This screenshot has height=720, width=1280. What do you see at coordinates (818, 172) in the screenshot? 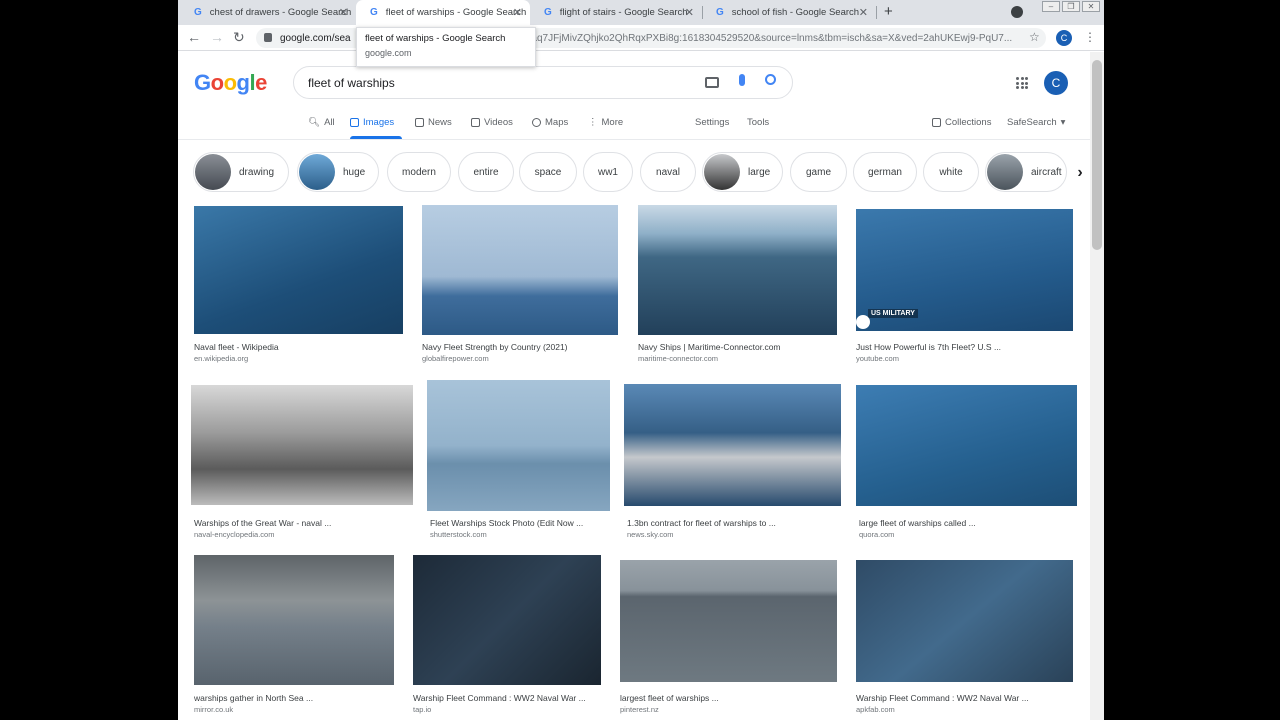
I see `chip-game: game` at bounding box center [818, 172].